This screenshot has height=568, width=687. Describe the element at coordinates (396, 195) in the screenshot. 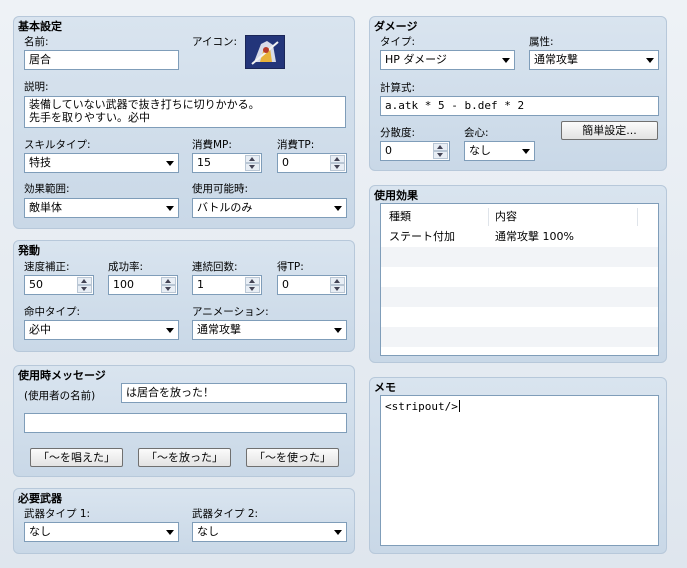

I see `effects-title: 使用効果` at that location.